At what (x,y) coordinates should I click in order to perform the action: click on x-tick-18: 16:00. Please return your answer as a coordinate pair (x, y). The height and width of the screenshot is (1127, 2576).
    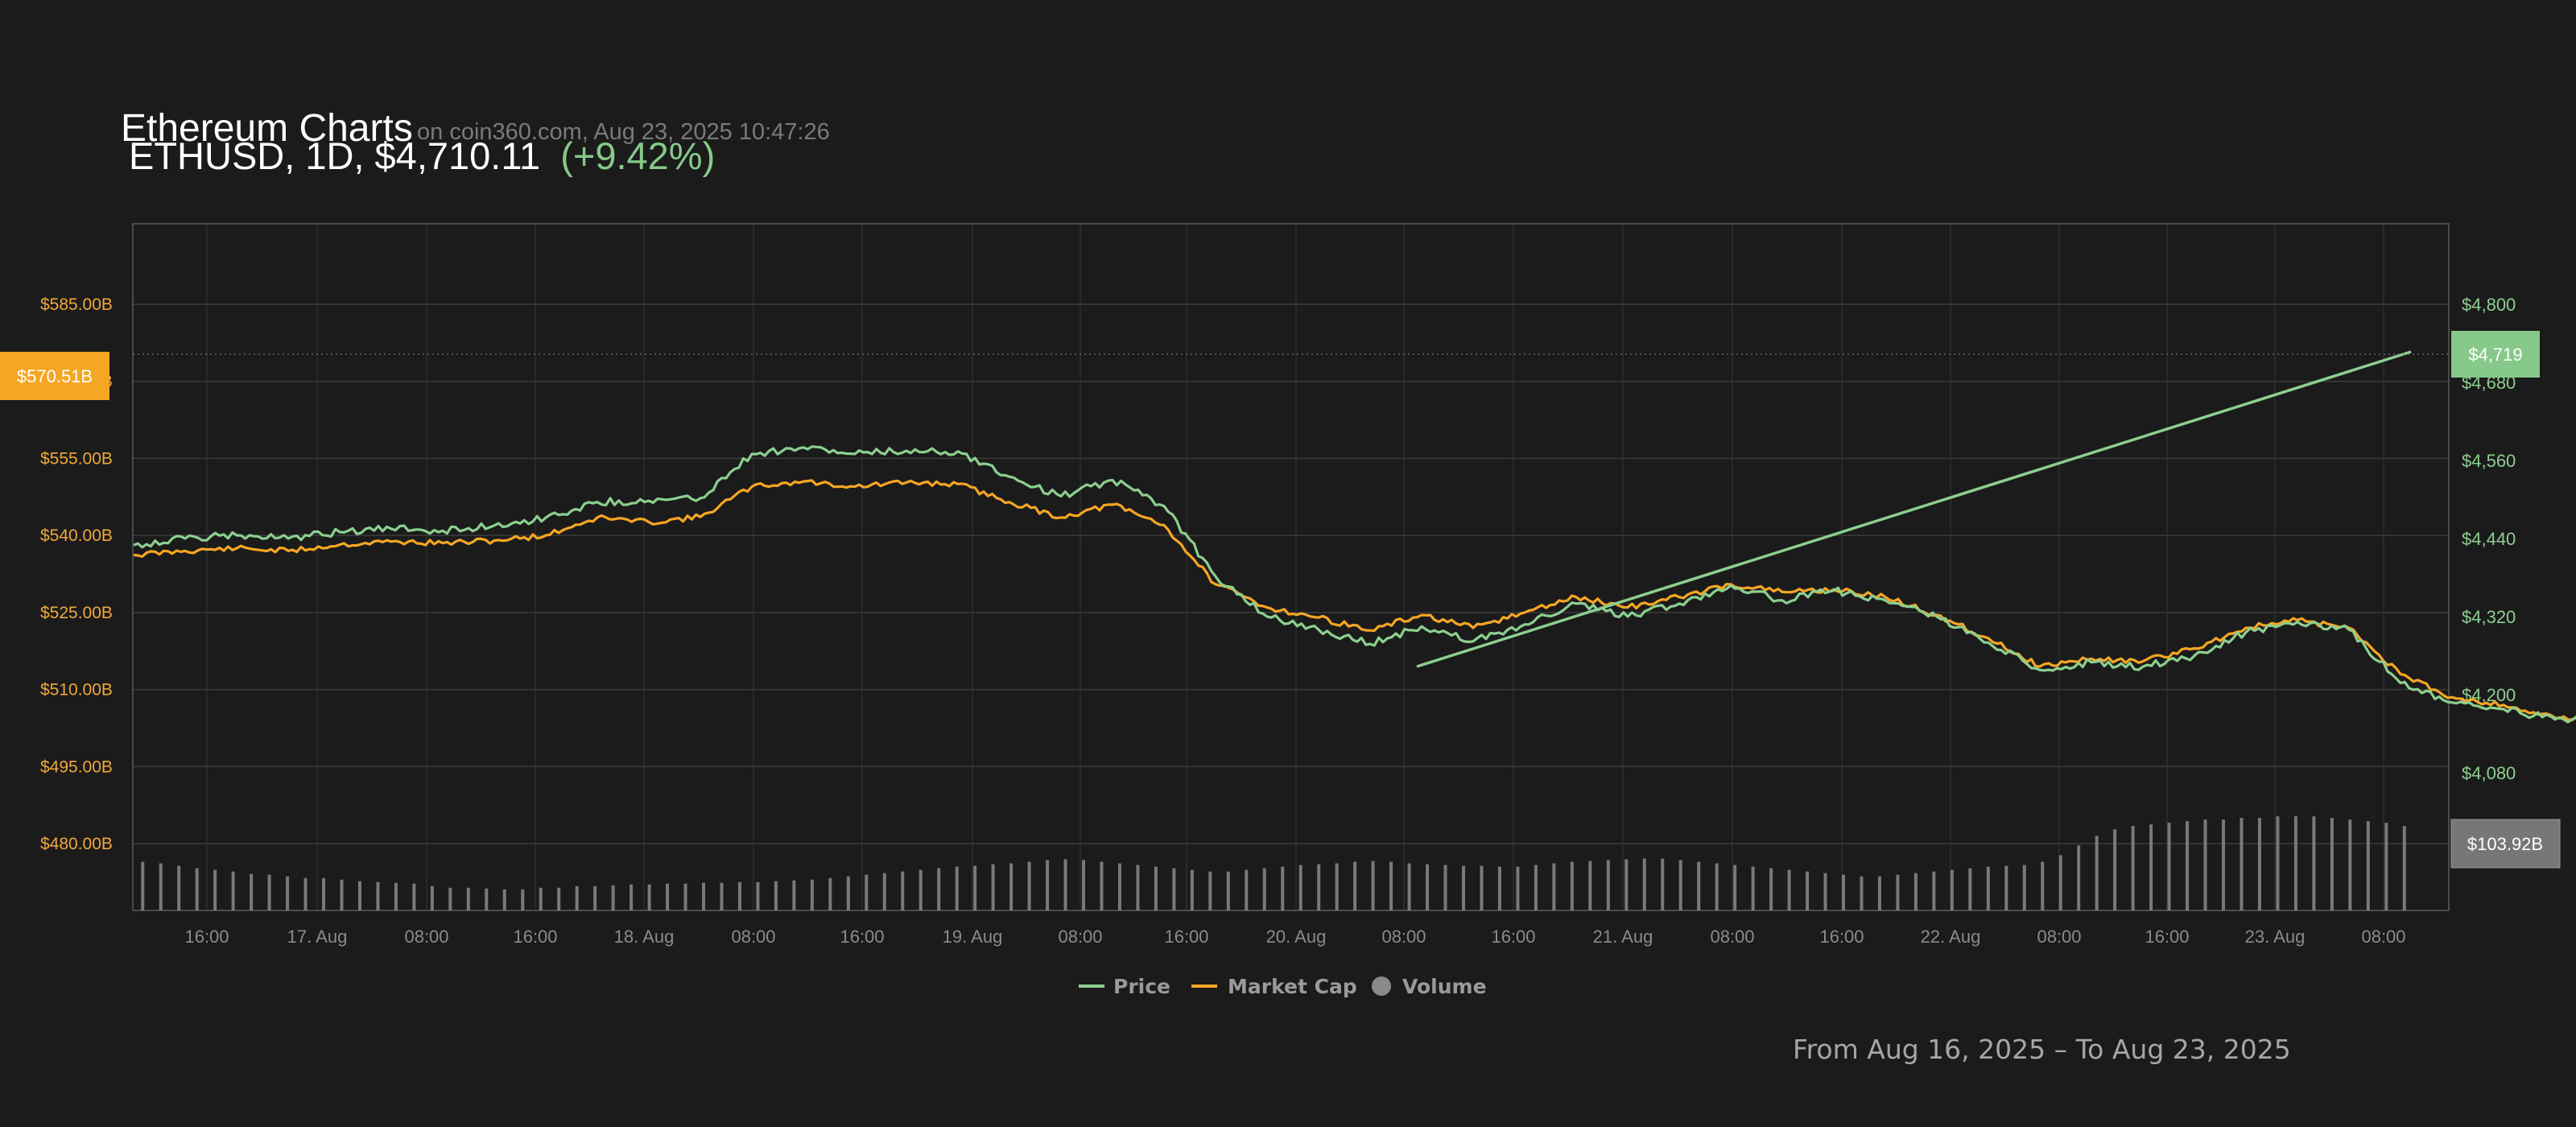
    Looking at the image, I should click on (2167, 937).